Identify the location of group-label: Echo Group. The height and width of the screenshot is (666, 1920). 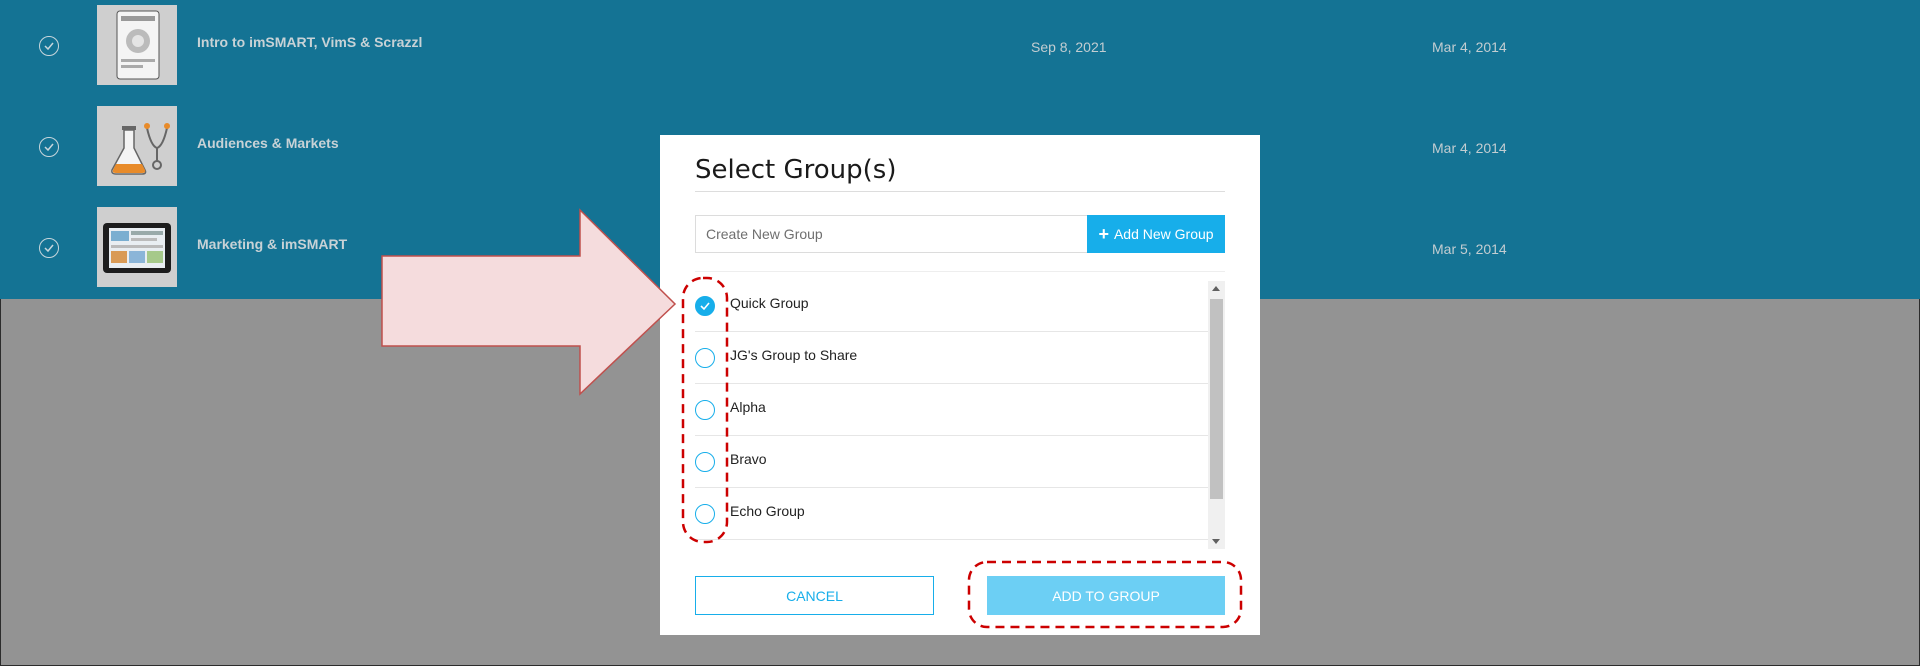
(767, 511).